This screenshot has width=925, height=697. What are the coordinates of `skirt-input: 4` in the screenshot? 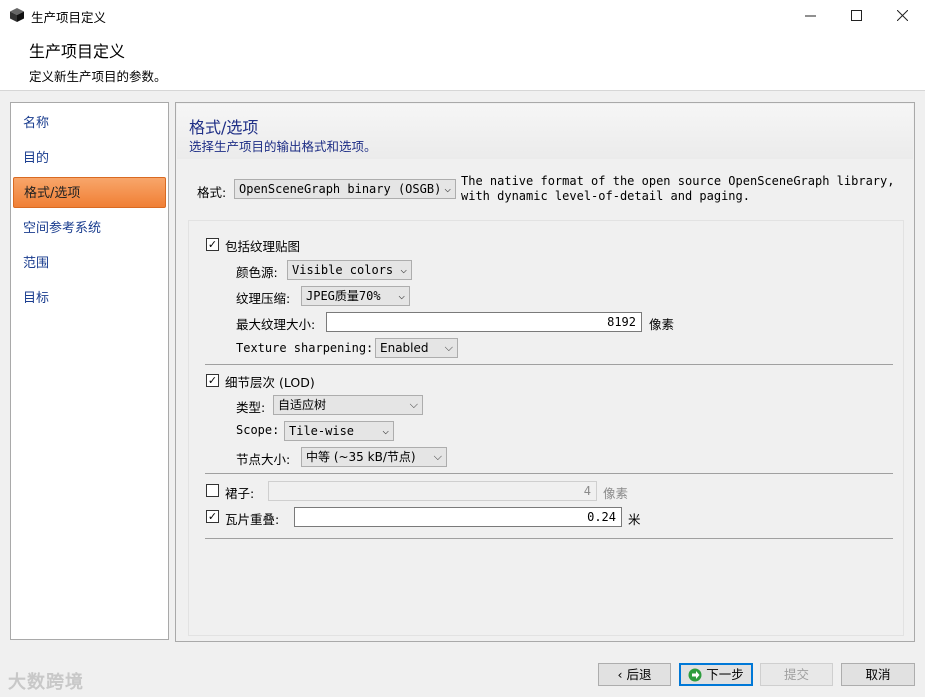 It's located at (432, 491).